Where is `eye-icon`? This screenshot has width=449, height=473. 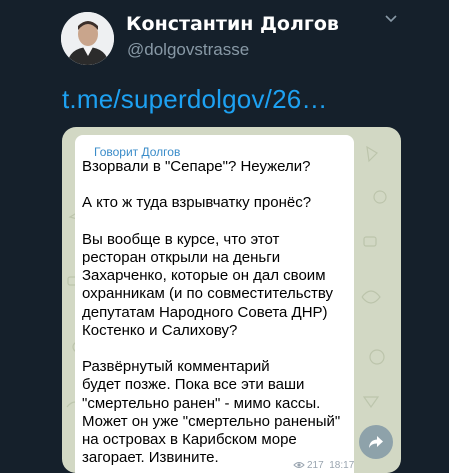
eye-icon is located at coordinates (299, 465).